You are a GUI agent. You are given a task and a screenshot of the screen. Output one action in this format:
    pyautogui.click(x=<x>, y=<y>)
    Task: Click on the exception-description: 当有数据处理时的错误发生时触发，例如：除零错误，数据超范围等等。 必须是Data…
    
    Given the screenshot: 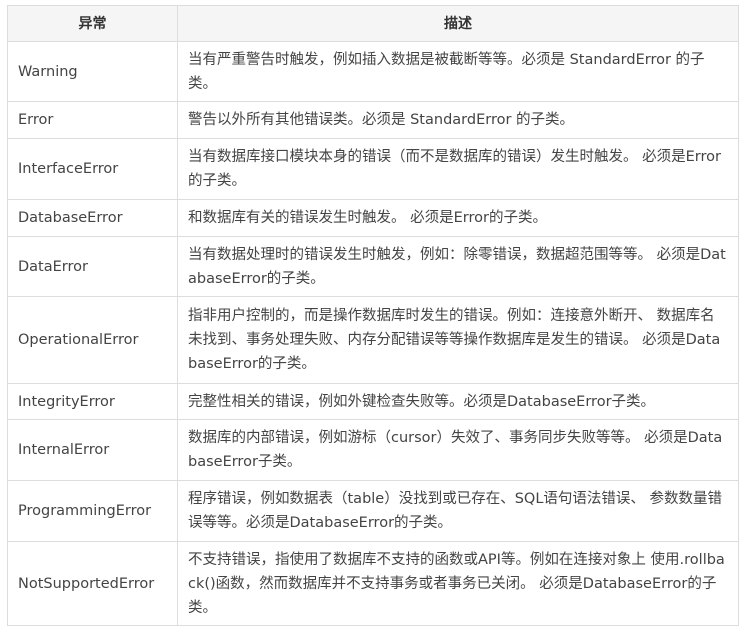 What is the action you would take?
    pyautogui.click(x=458, y=266)
    